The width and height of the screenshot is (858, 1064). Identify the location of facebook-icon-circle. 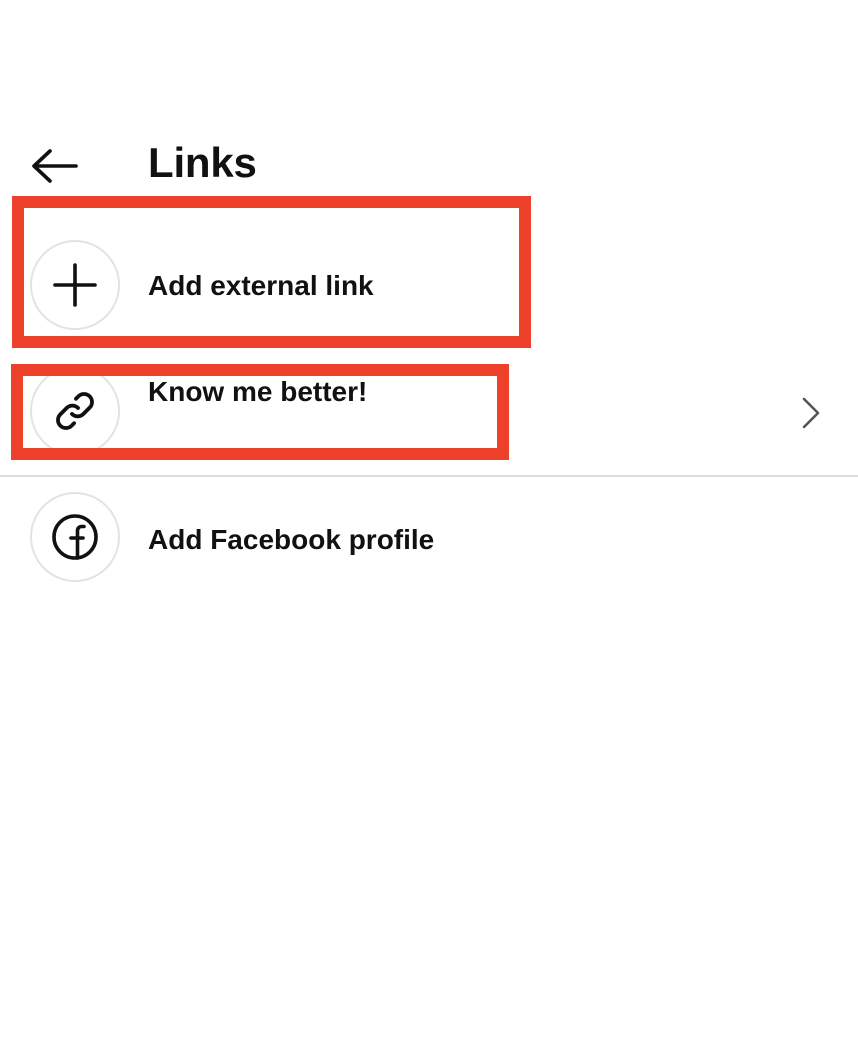
(75, 537).